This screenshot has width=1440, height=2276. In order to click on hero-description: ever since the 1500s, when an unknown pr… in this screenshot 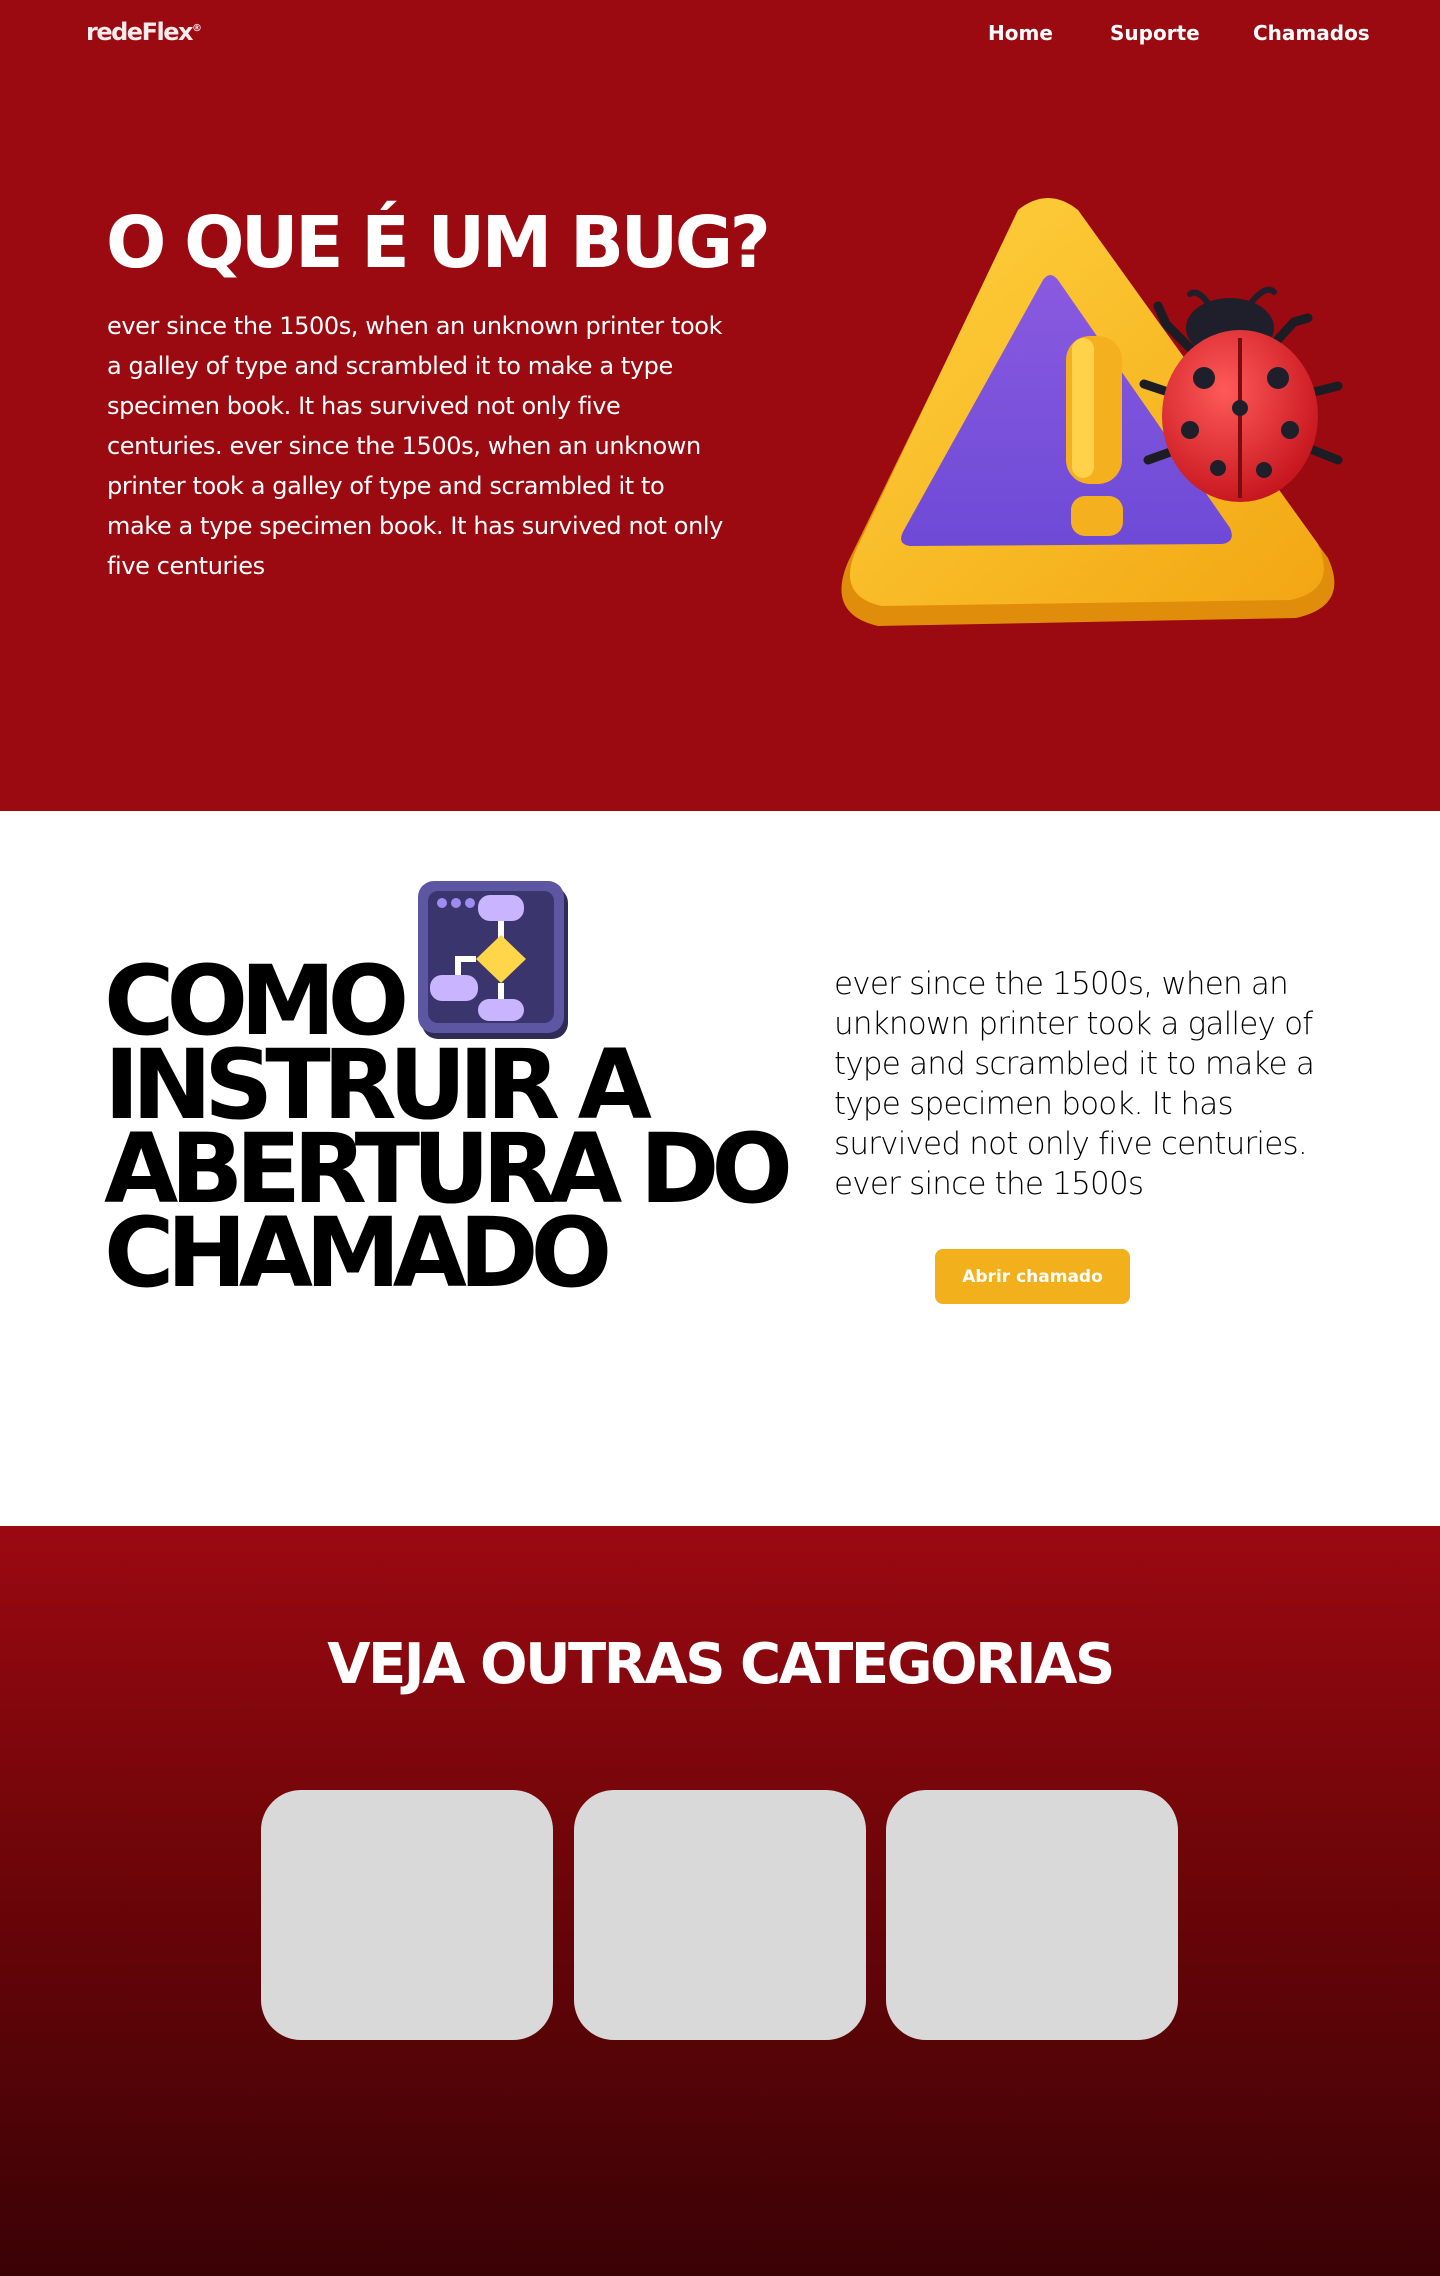, I will do `click(415, 446)`.